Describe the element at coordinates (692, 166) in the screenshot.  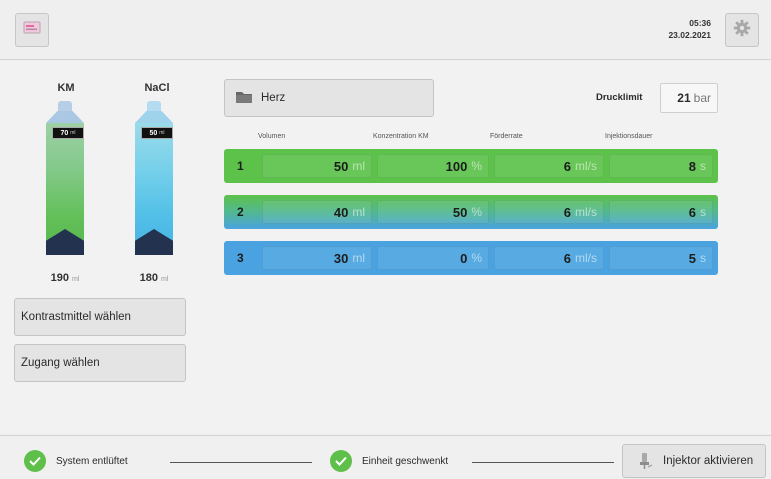
I see `duration-value: 8` at that location.